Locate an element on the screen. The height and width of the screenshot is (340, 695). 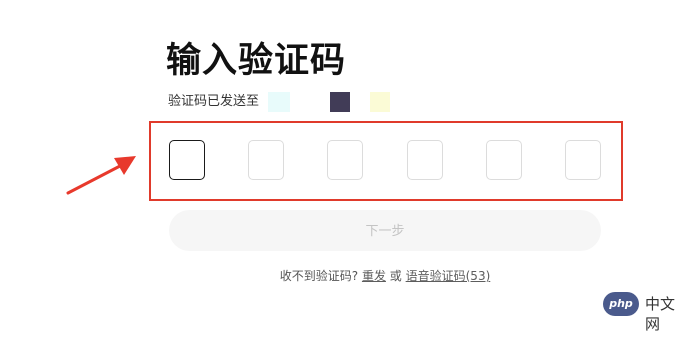
voice-code-link: 语音验证码(53) is located at coordinates (448, 276).